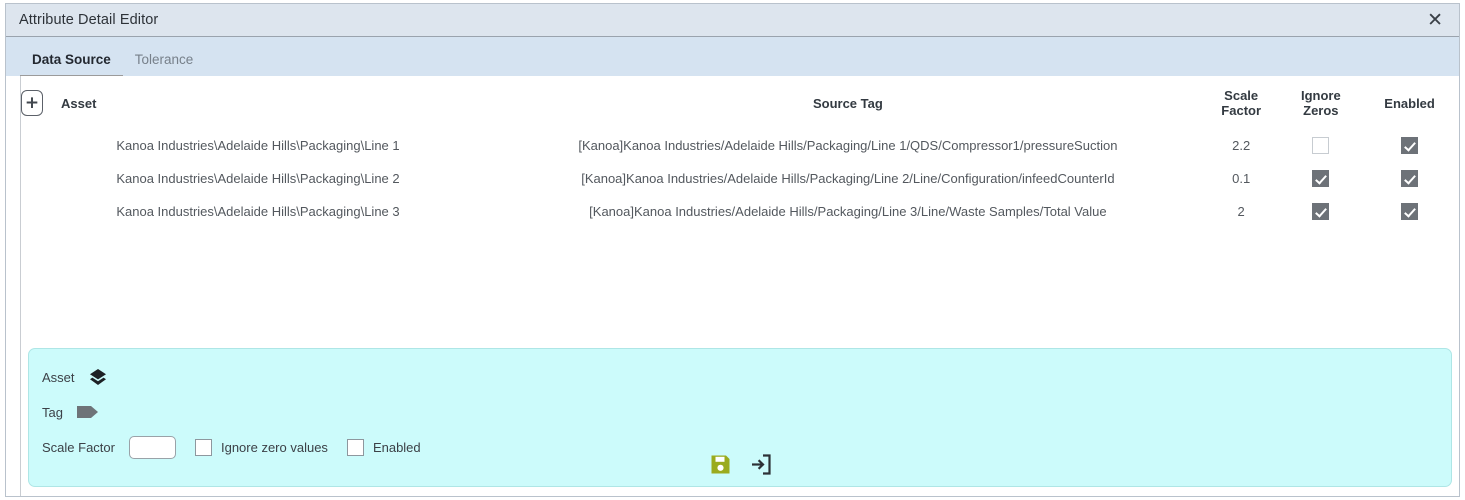  I want to click on column-header-ignore-zeros: Ignore Zeros, so click(1321, 102).